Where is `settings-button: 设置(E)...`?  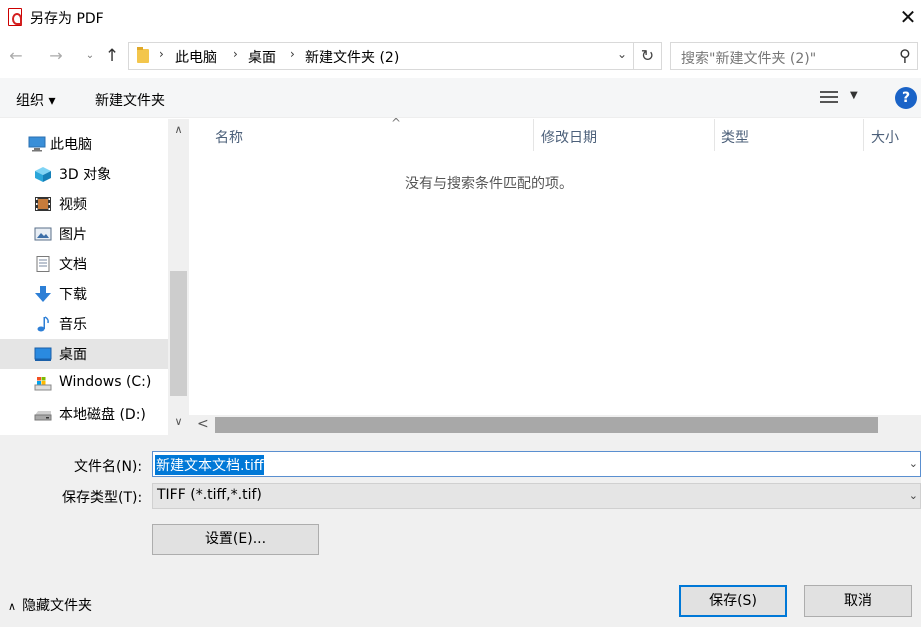 settings-button: 设置(E)... is located at coordinates (235, 539).